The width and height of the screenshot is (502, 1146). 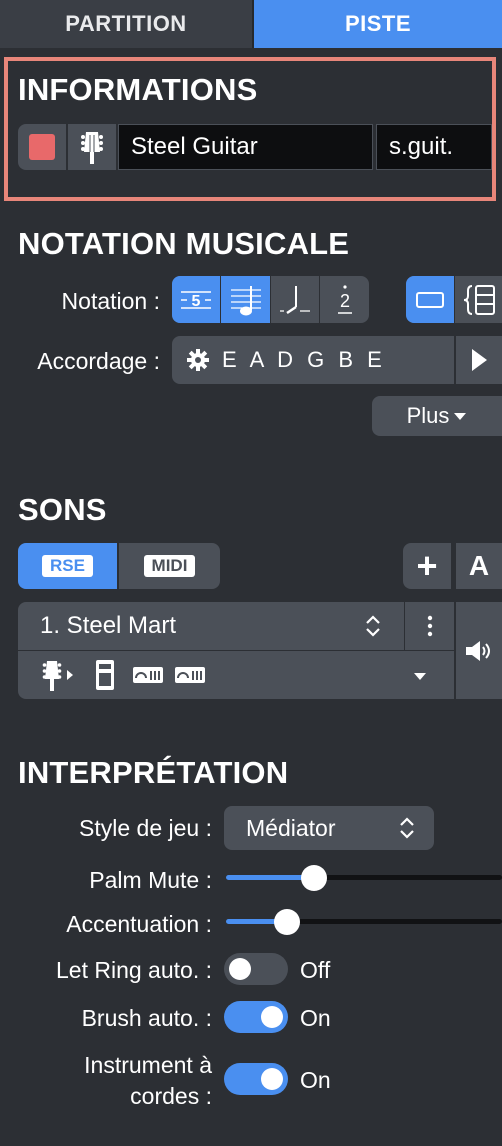 I want to click on string-instrument-label-line1: Instrument à, so click(x=148, y=1065).